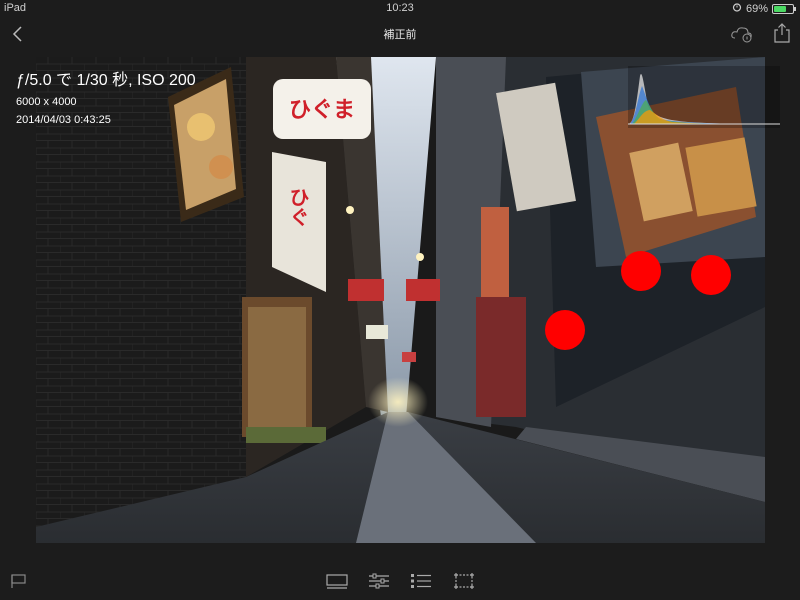 The width and height of the screenshot is (800, 600). Describe the element at coordinates (322, 110) in the screenshot. I see `main-sign-text: ひぐま` at that location.